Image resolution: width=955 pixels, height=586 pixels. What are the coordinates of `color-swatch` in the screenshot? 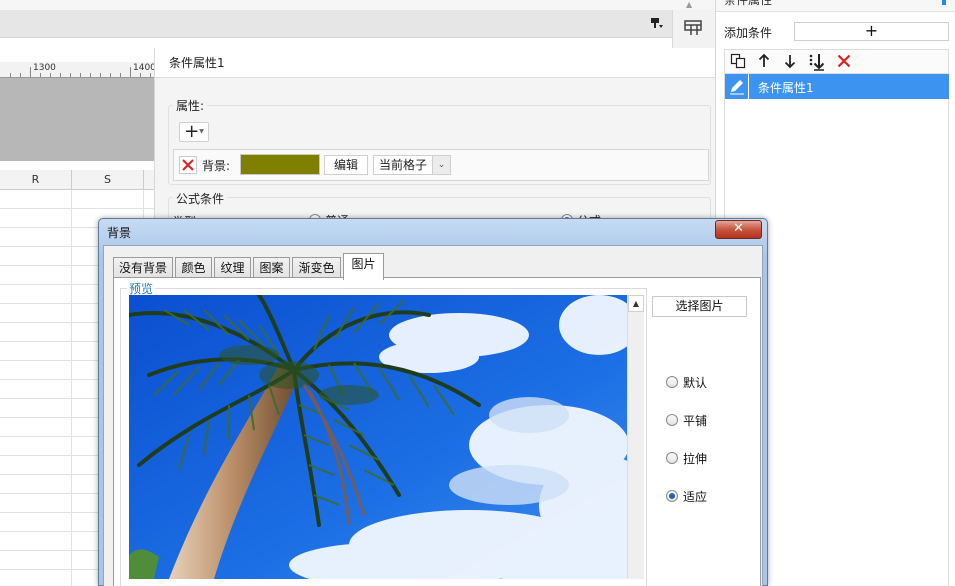 It's located at (280, 164).